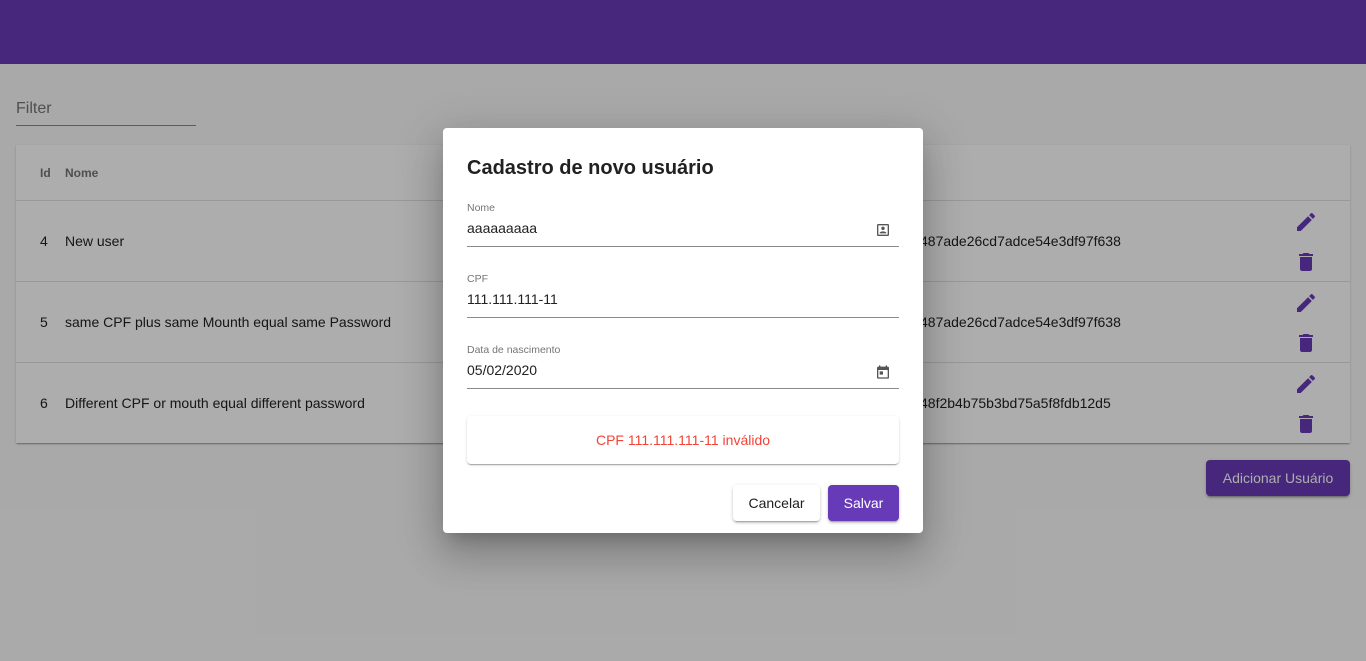  Describe the element at coordinates (514, 350) in the screenshot. I see `birthdate-label: Data de nascimento` at that location.